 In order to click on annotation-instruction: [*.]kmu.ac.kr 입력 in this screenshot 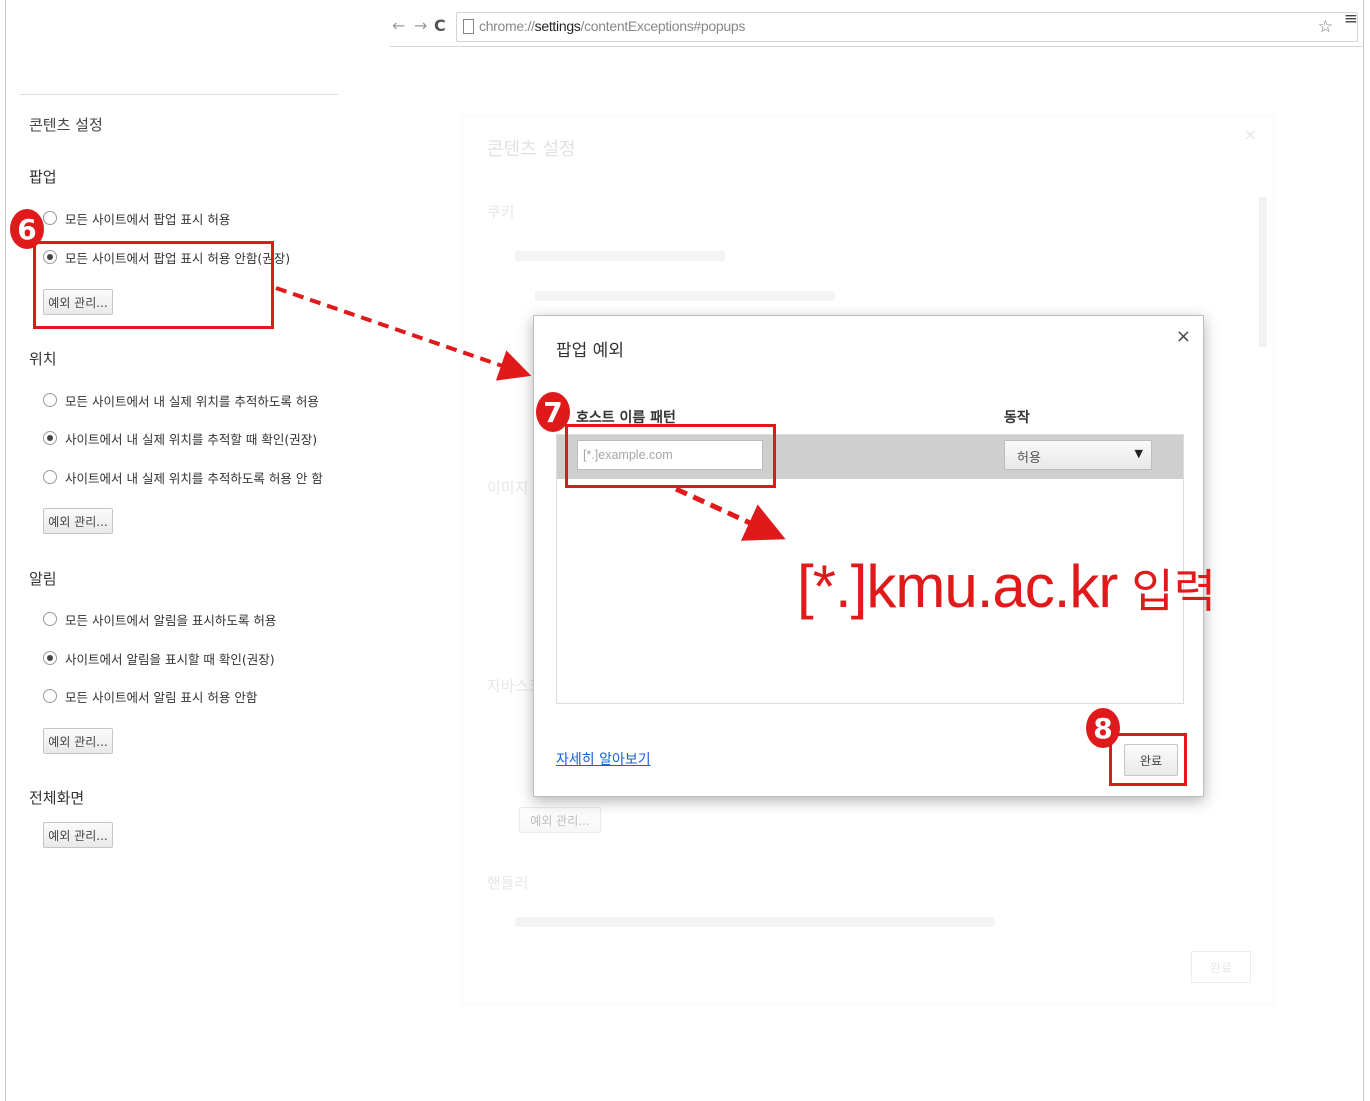, I will do `click(1007, 586)`.